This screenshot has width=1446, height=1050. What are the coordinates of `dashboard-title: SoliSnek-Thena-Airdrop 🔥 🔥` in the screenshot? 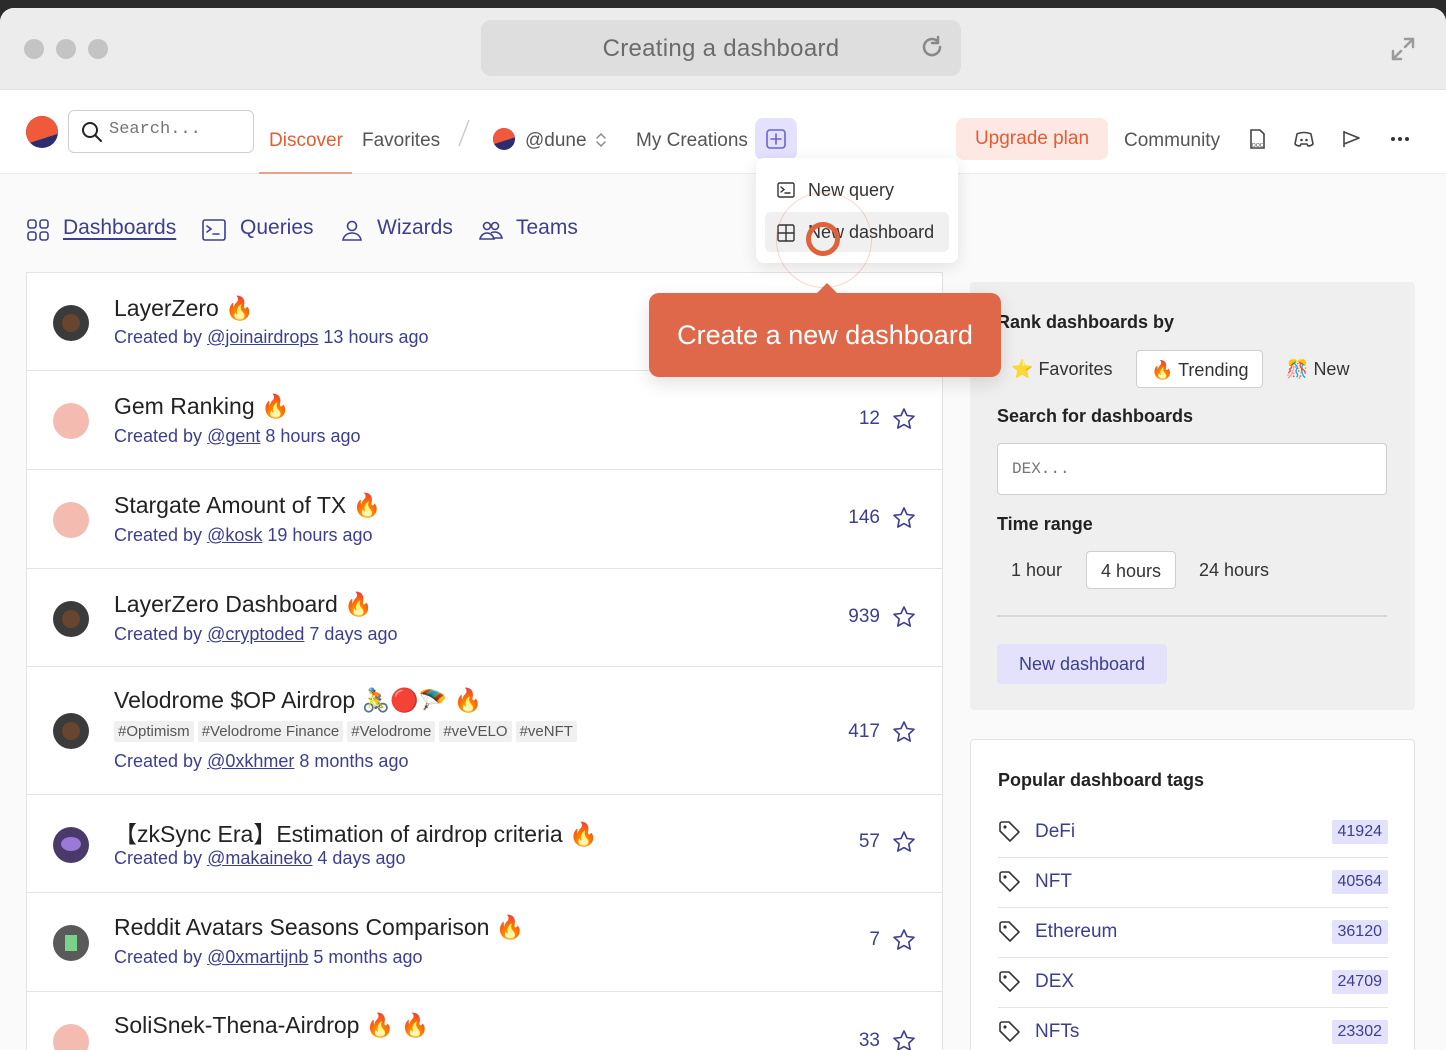 It's located at (272, 1025).